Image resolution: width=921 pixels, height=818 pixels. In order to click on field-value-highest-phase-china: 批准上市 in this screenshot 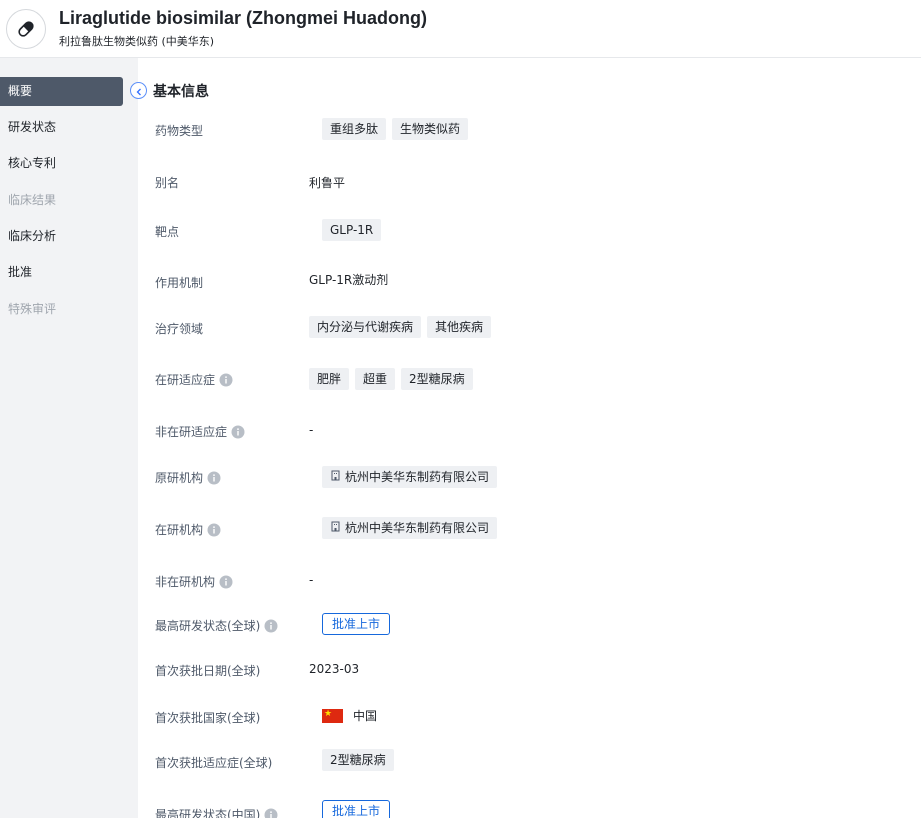, I will do `click(356, 809)`.